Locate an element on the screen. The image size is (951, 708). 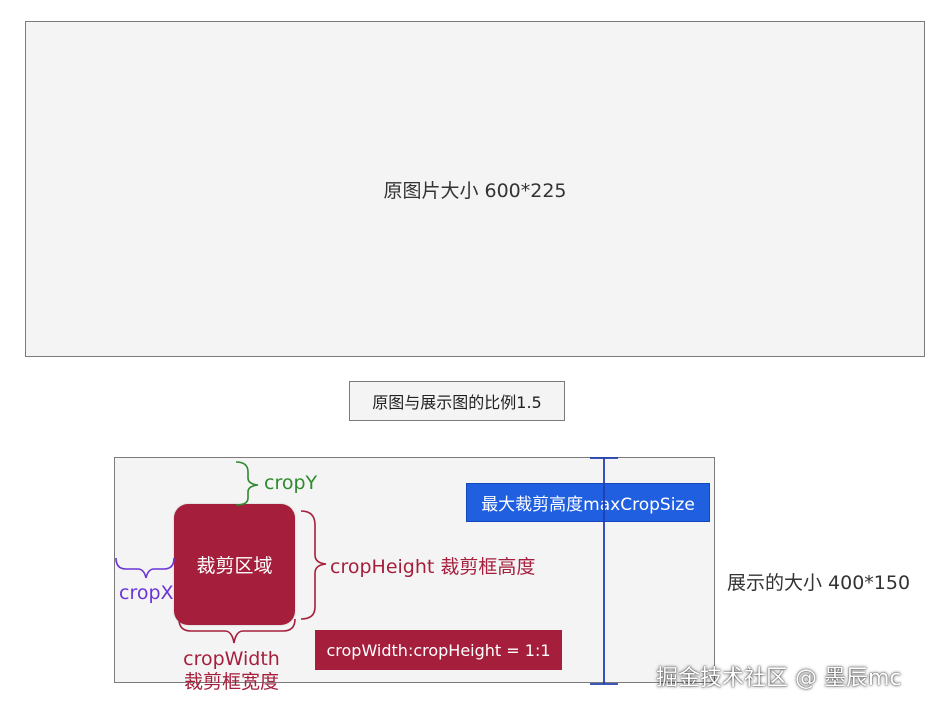
crop-height-brace is located at coordinates (313, 565).